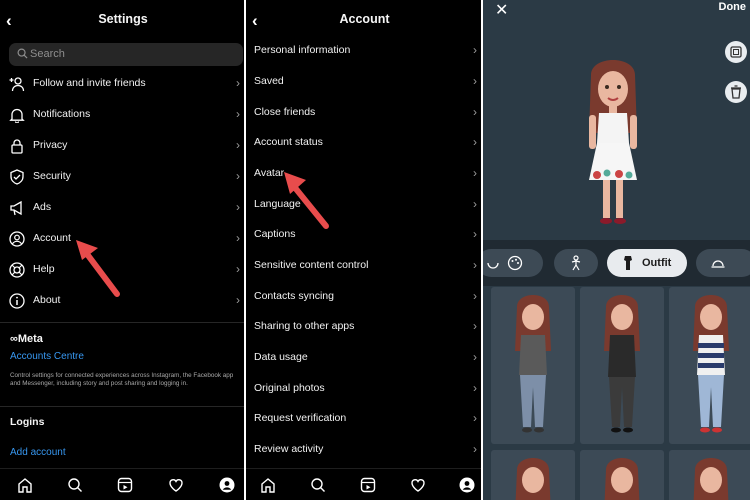 The image size is (750, 500). I want to click on account-item: Request verification ›, so click(364, 419).